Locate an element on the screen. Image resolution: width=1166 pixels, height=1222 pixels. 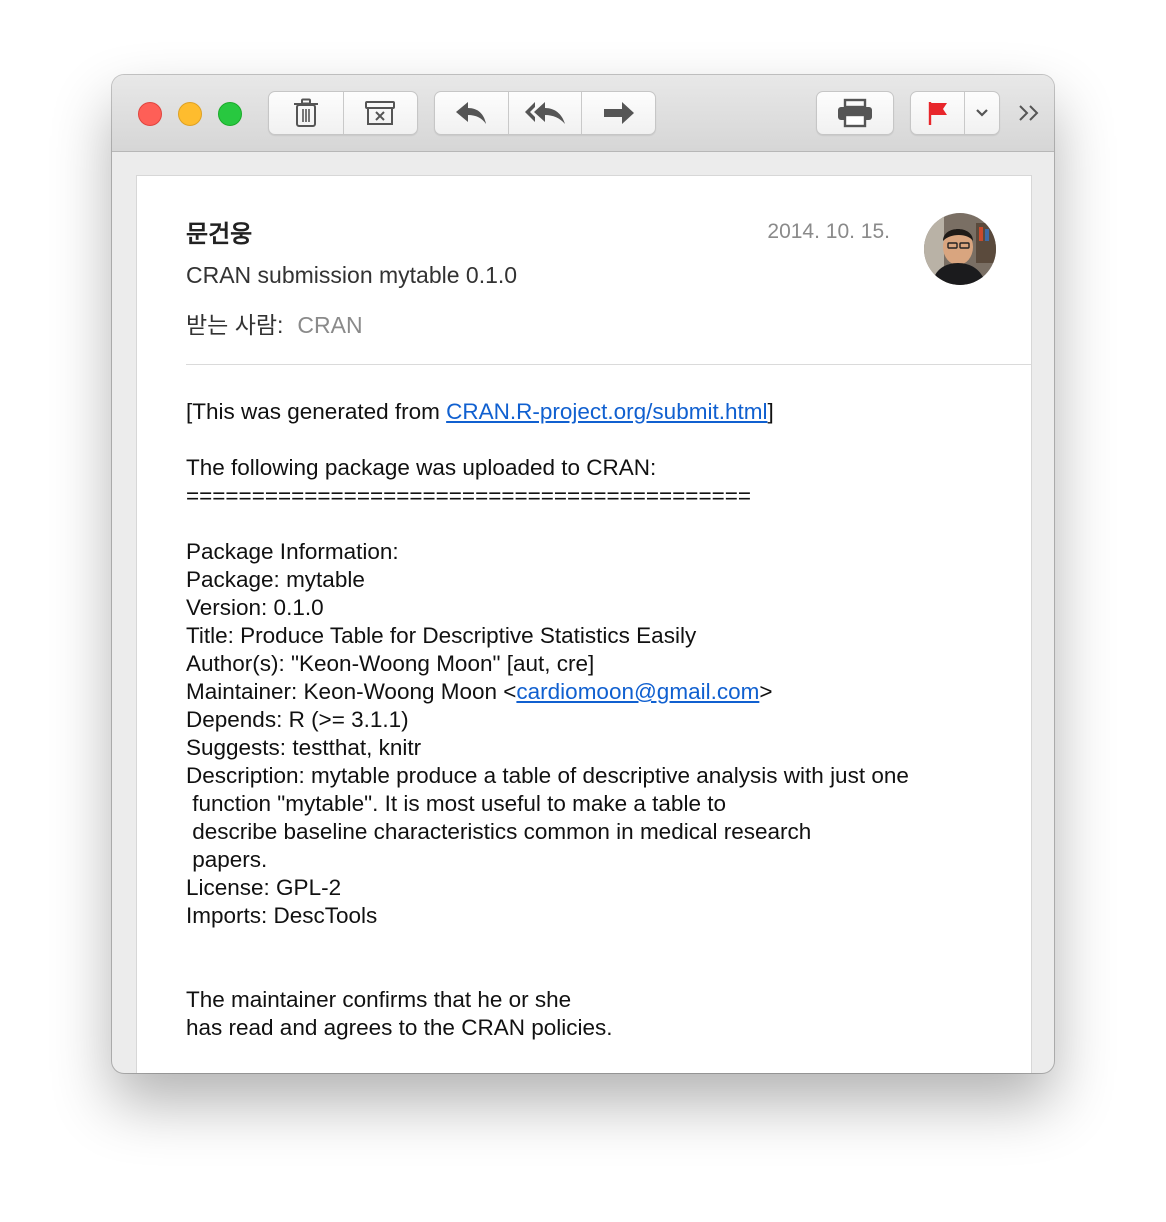
archive-icon is located at coordinates (380, 113).